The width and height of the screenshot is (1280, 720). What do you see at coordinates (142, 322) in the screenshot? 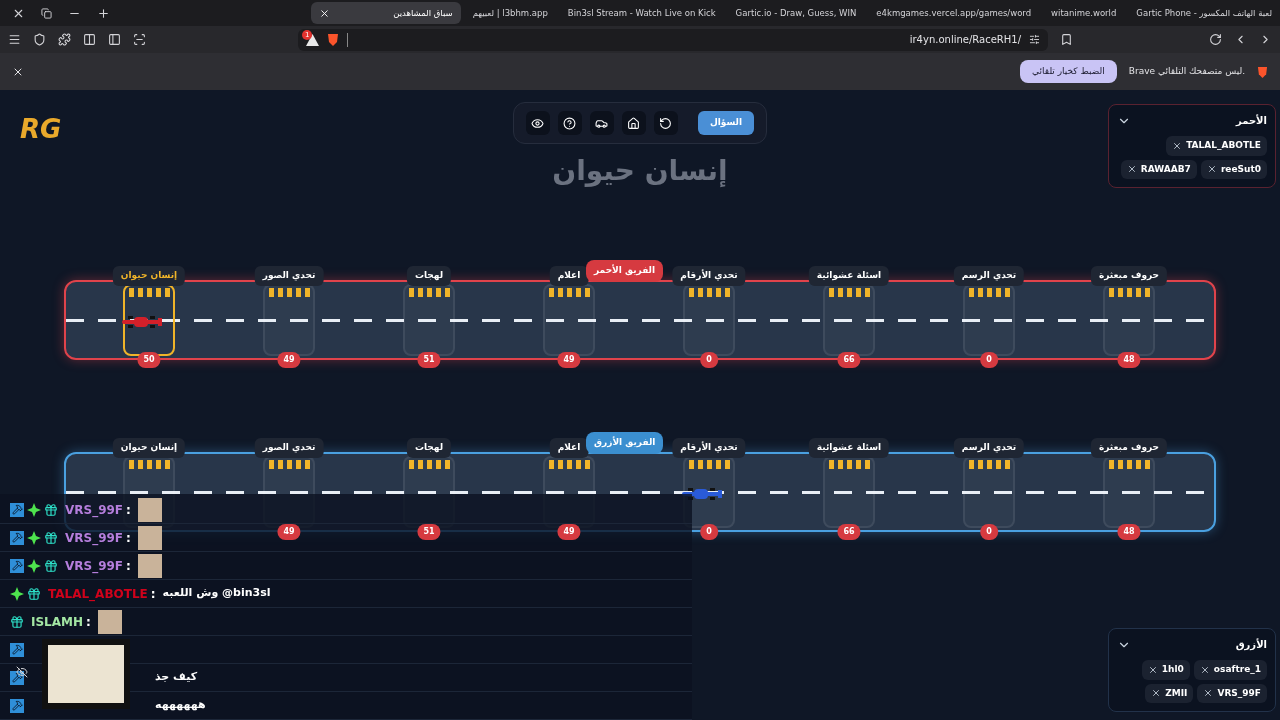
I see `race-car-icon` at bounding box center [142, 322].